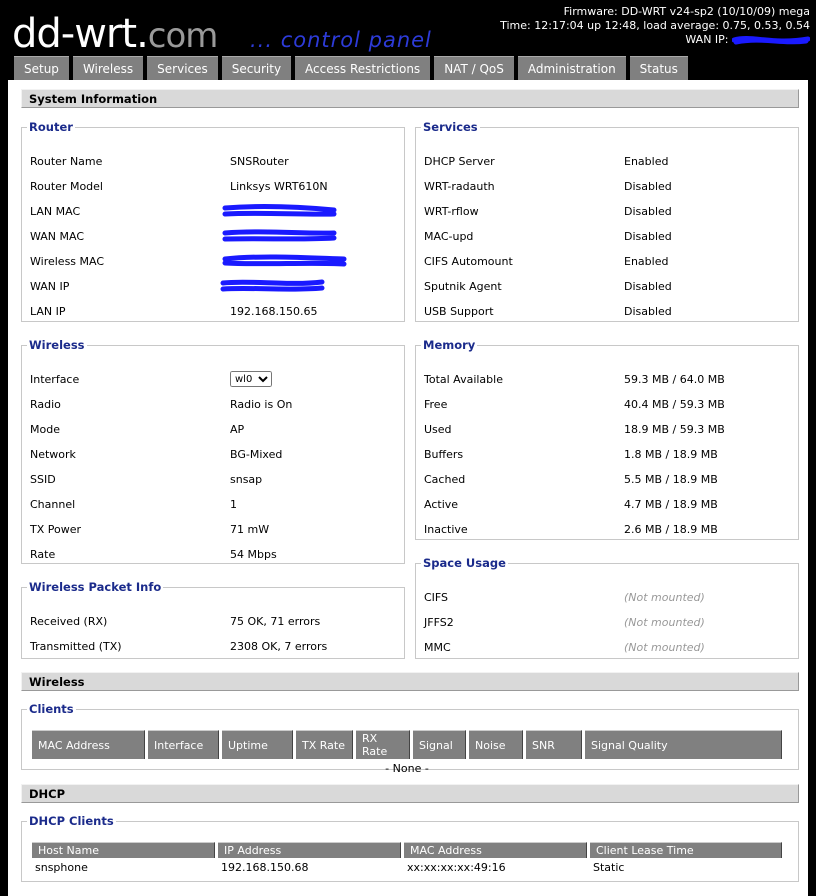  I want to click on col-tx-rate: TX Rate, so click(324, 744).